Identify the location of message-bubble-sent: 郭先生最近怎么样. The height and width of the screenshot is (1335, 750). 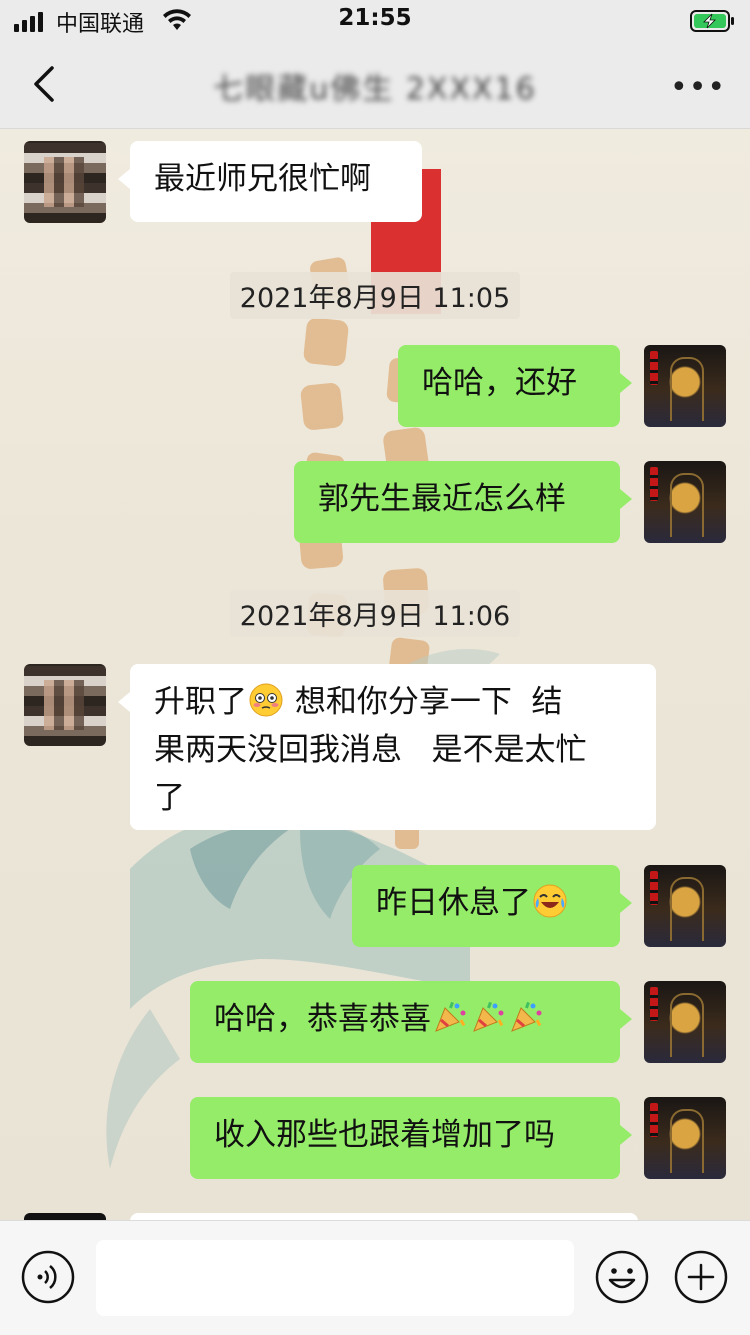
(463, 502).